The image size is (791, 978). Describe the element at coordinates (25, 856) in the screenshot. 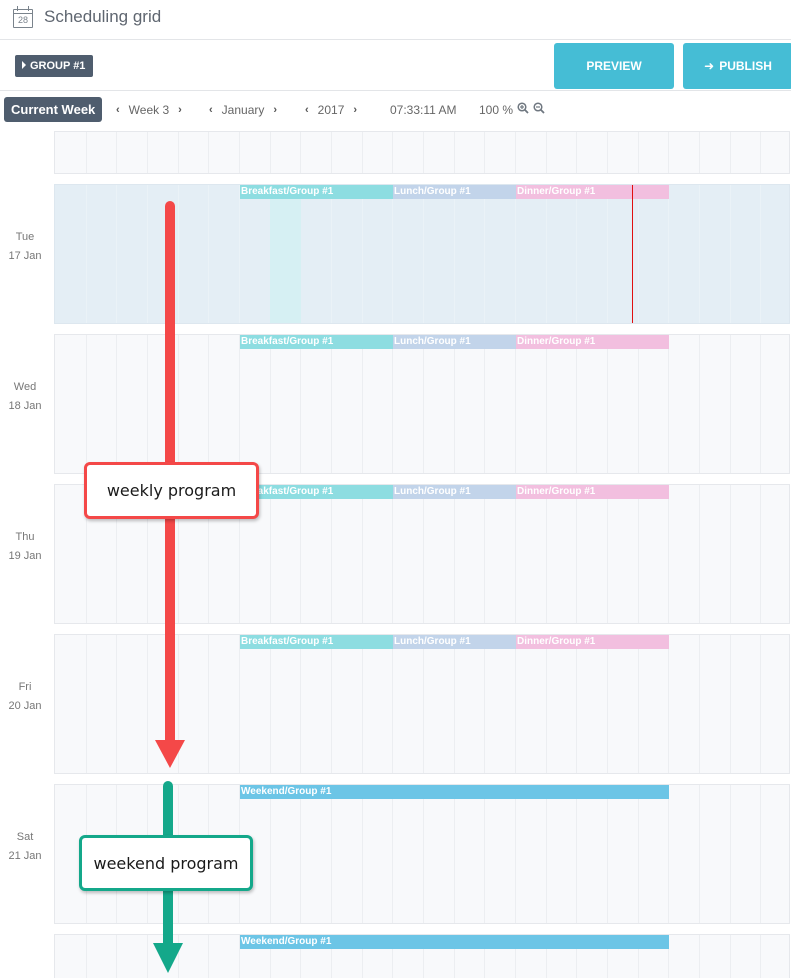

I see `day-date: 21 Jan` at that location.